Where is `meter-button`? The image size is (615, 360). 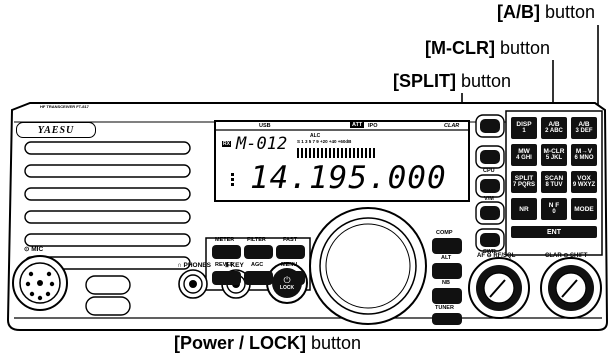 meter-button is located at coordinates (226, 252).